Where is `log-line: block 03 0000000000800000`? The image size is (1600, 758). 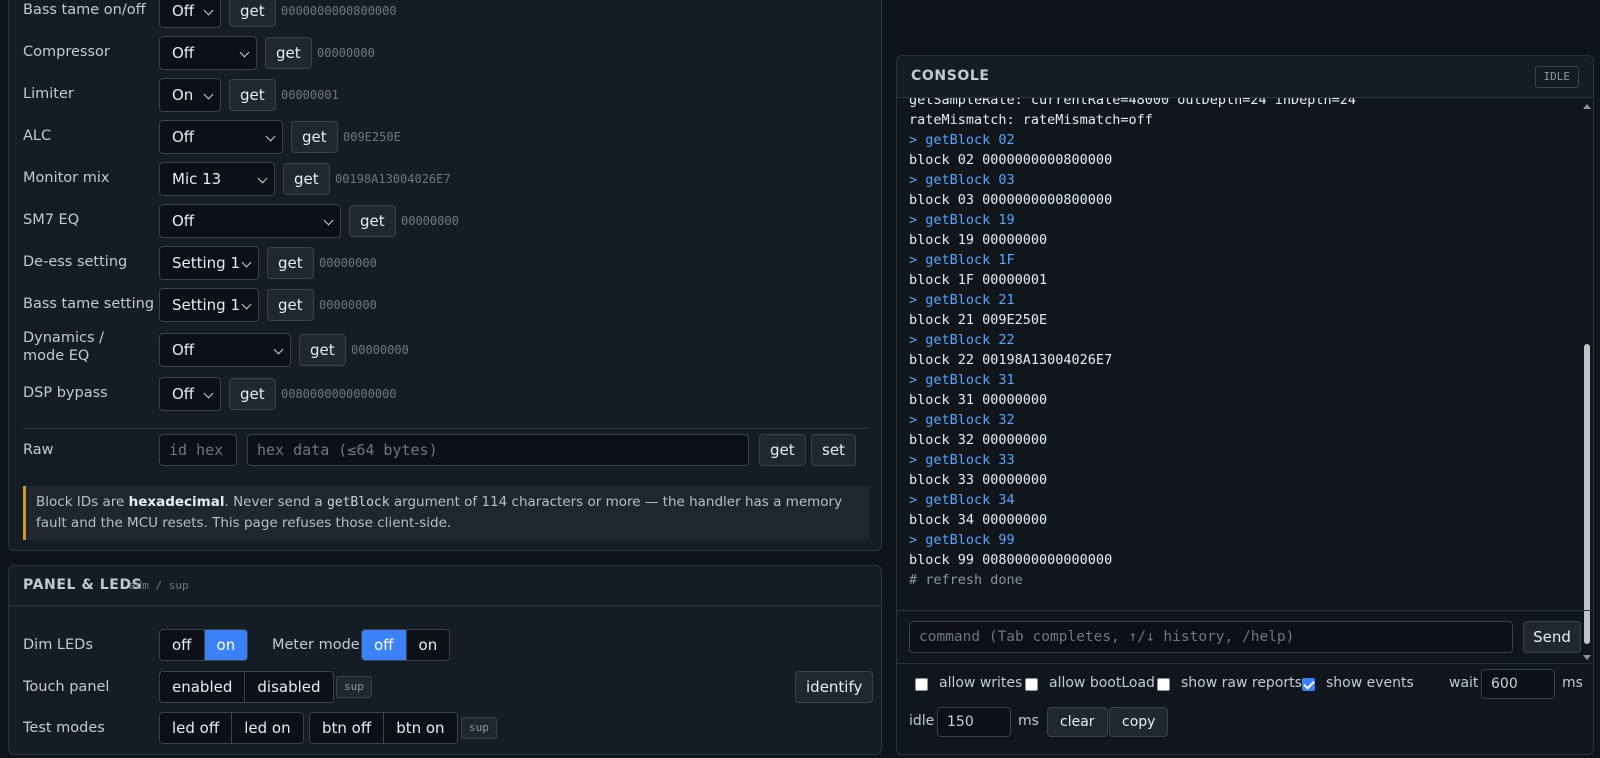
log-line: block 03 0000000000800000 is located at coordinates (1011, 200).